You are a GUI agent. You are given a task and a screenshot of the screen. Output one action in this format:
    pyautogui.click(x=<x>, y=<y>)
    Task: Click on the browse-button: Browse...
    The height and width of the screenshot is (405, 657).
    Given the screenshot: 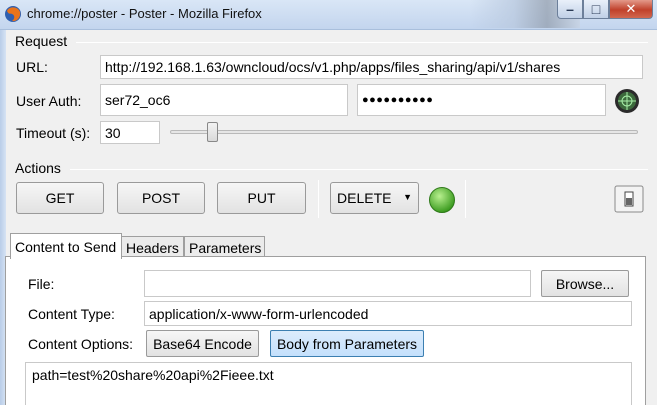 What is the action you would take?
    pyautogui.click(x=585, y=283)
    